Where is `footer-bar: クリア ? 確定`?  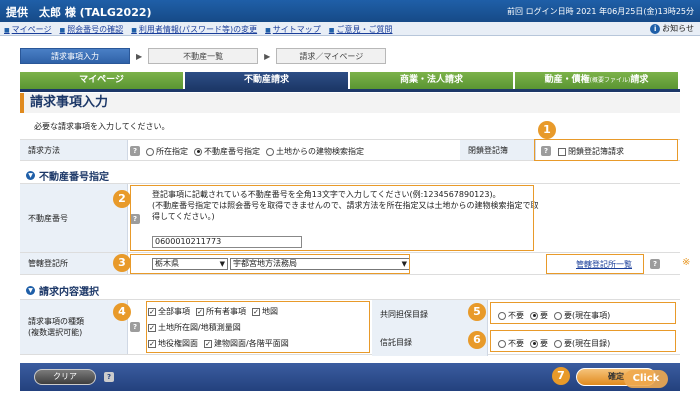 footer-bar: クリア ? 確定 is located at coordinates (350, 377).